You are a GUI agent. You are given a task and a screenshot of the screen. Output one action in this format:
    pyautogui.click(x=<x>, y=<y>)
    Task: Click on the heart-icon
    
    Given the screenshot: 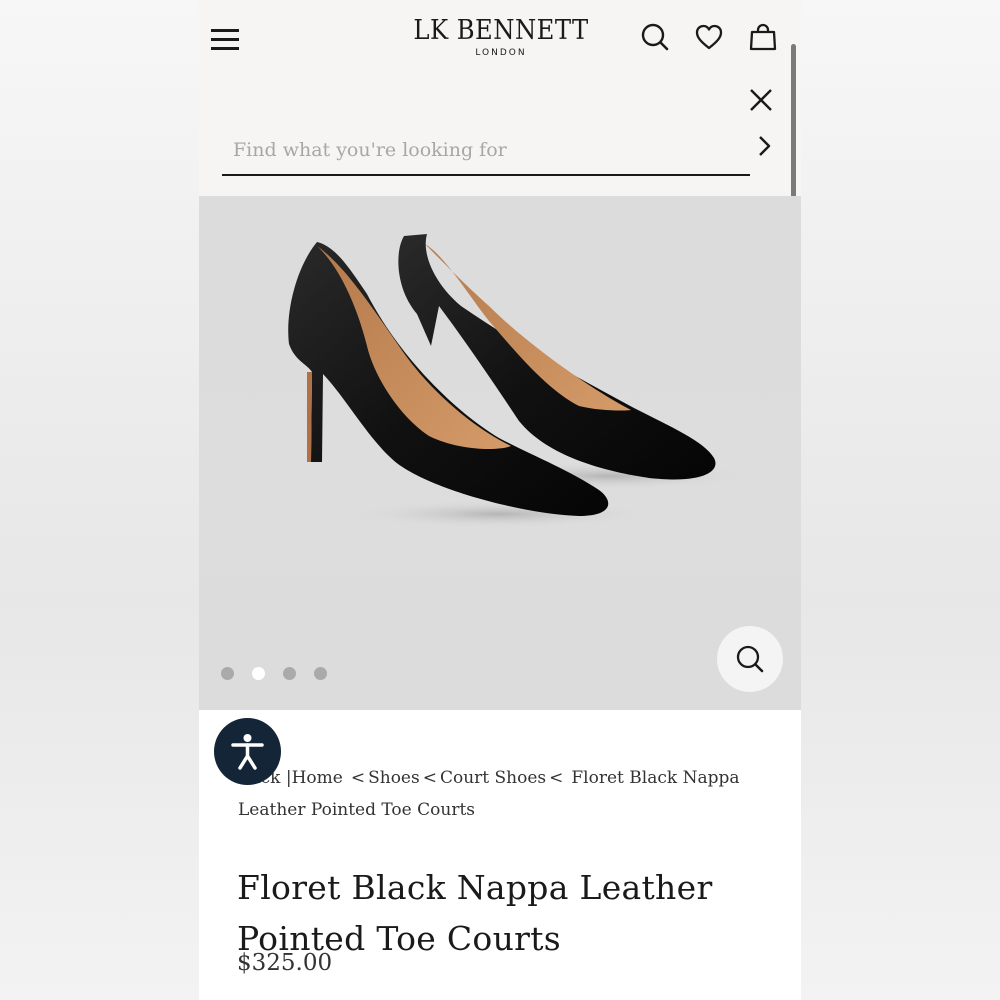 What is the action you would take?
    pyautogui.click(x=709, y=37)
    